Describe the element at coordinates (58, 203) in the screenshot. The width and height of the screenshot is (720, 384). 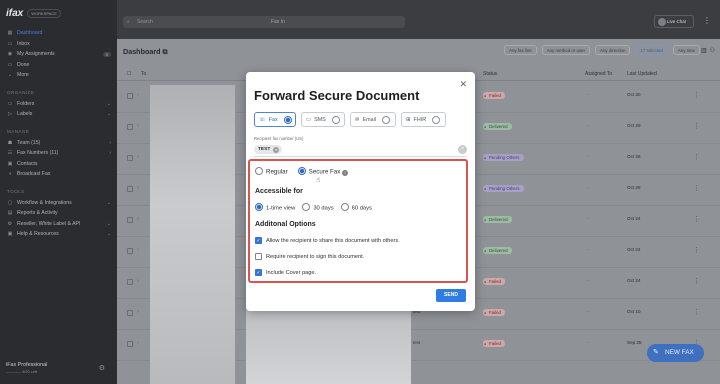
I see `sidebar-item-workflow: ▢ Workflow & Integrations ⌄` at that location.